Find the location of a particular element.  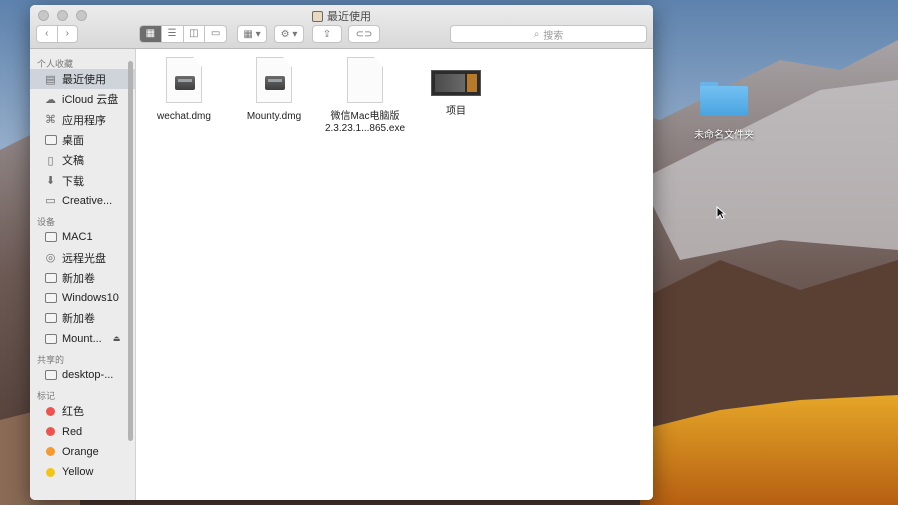

view-mode-group: ▦ ☰ ◫ ▭ is located at coordinates (183, 34).